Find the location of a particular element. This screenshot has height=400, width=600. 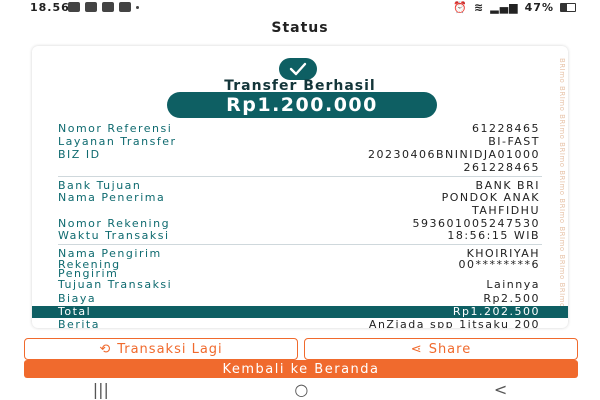

detail-row-bank: Bank Tujuan BANK BRI is located at coordinates (300, 185).